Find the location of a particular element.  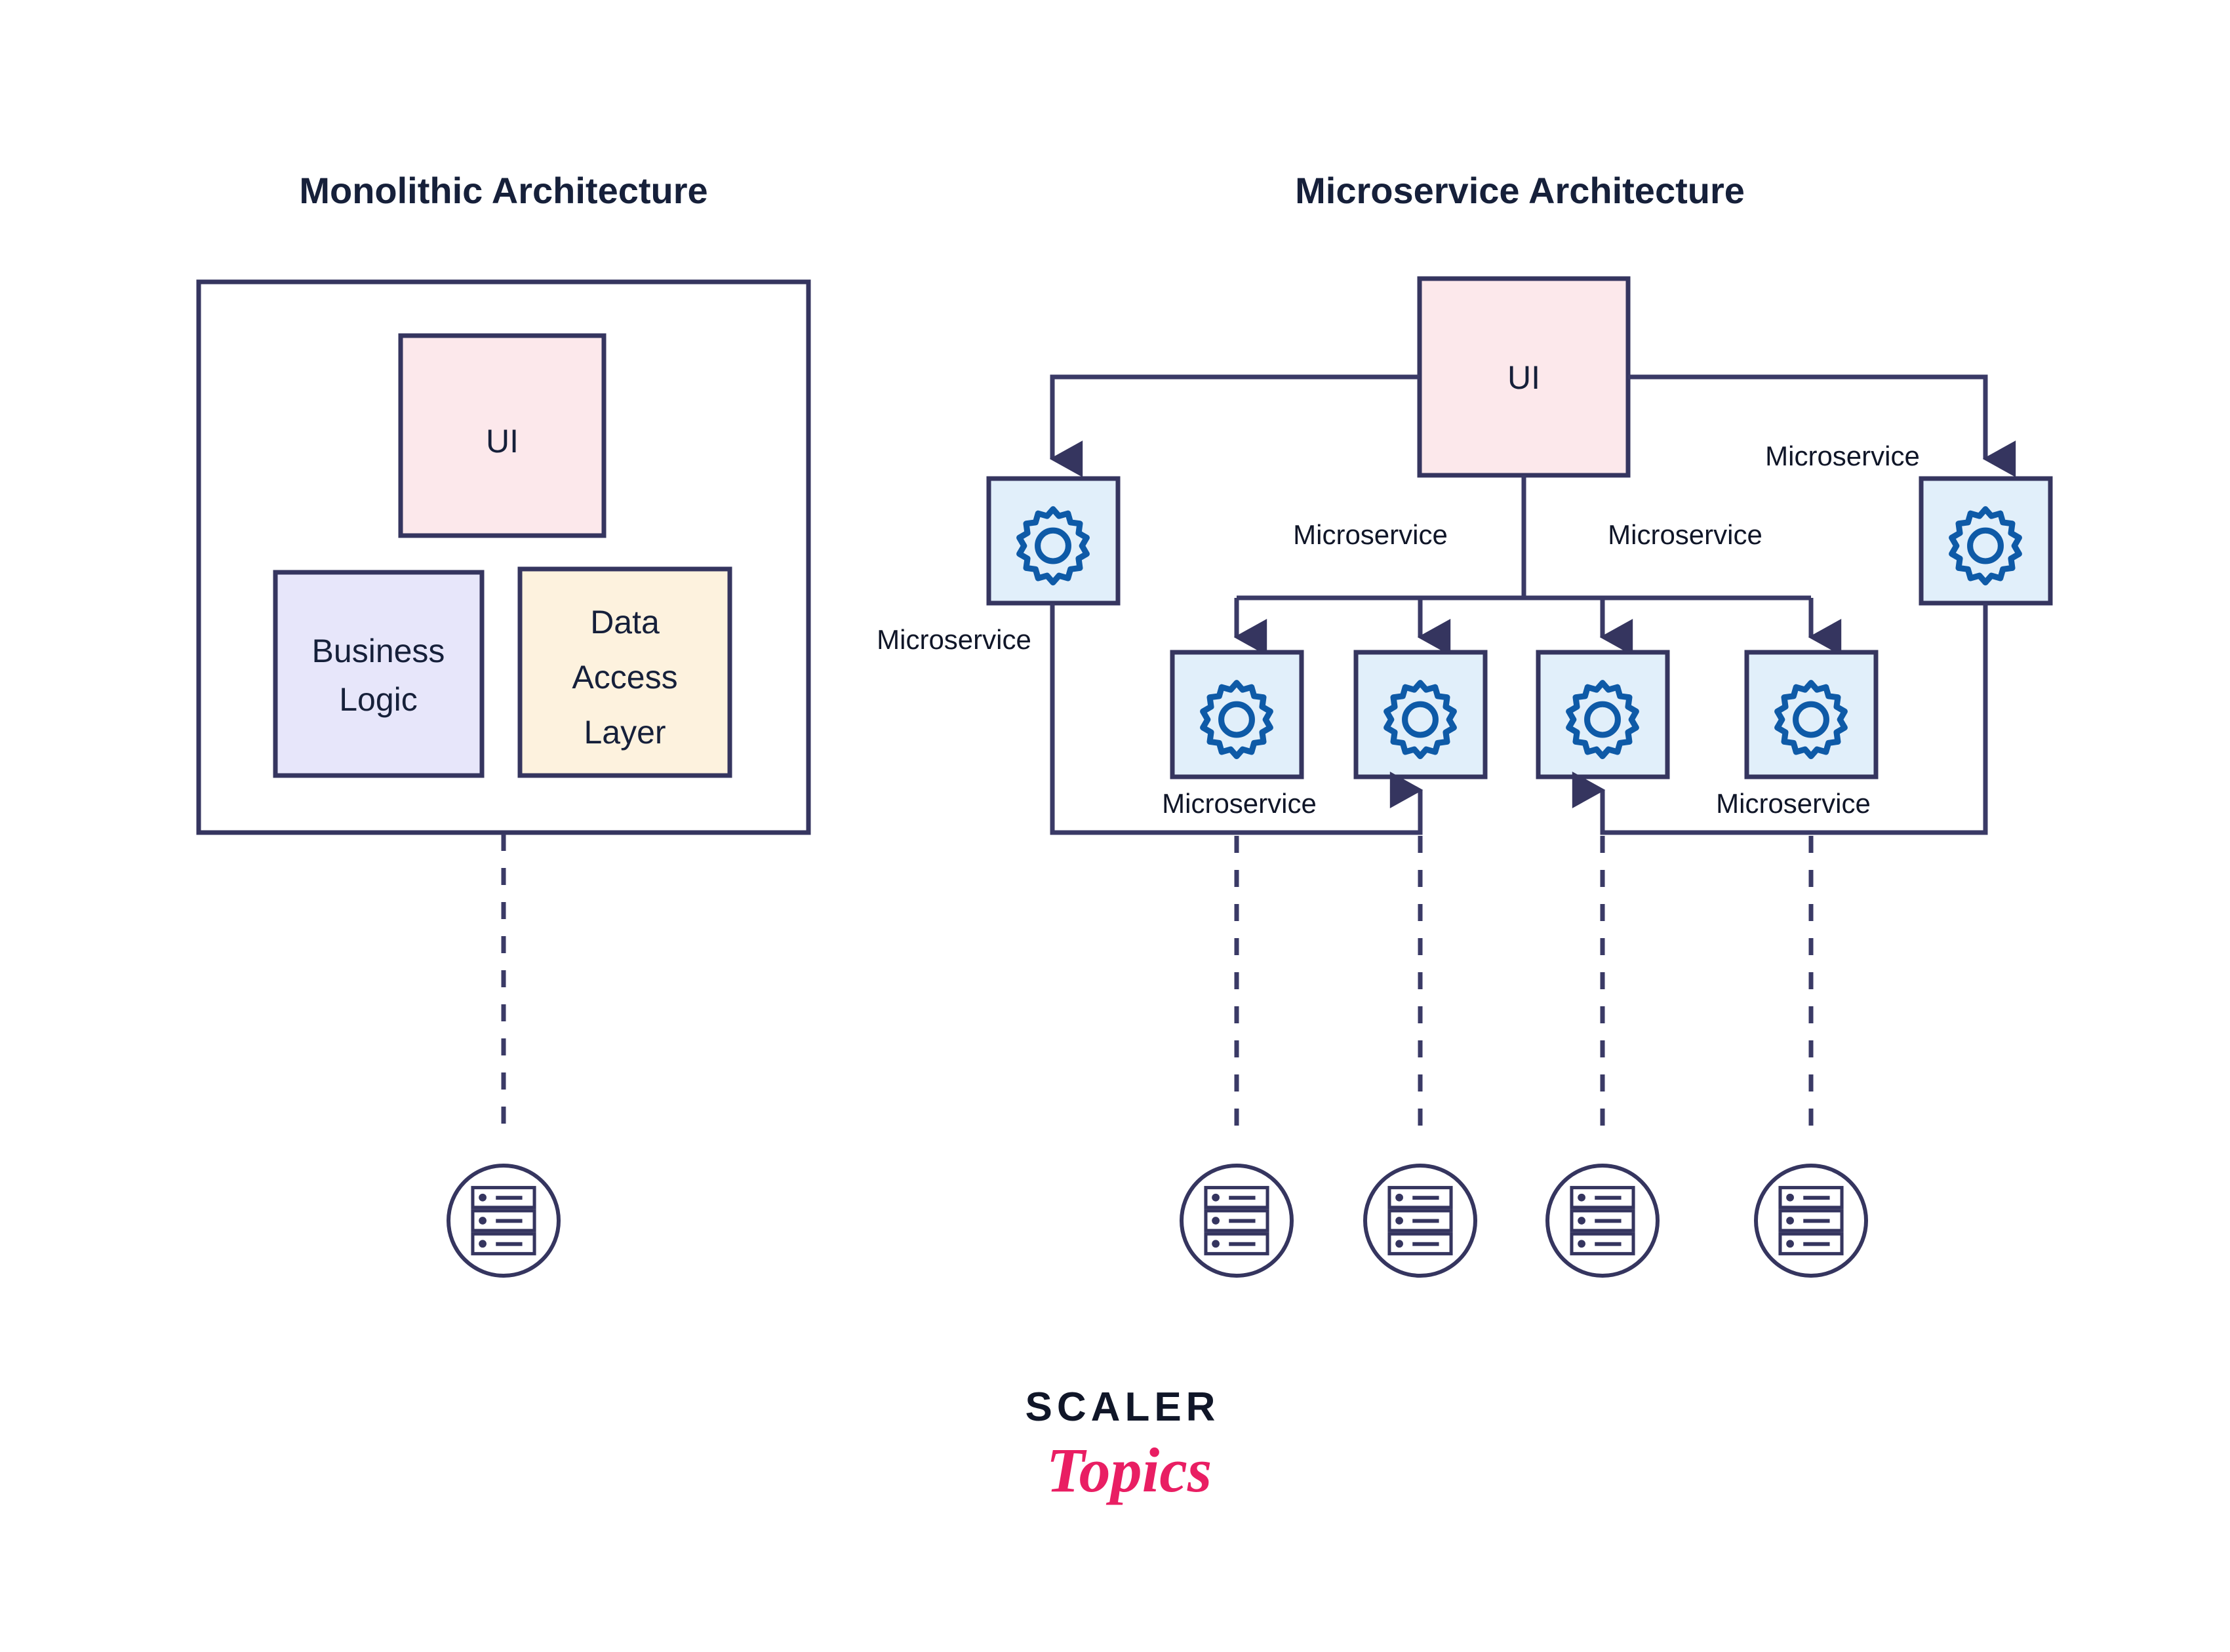

edge-label-bottom-right: Microservice is located at coordinates (1793, 803).